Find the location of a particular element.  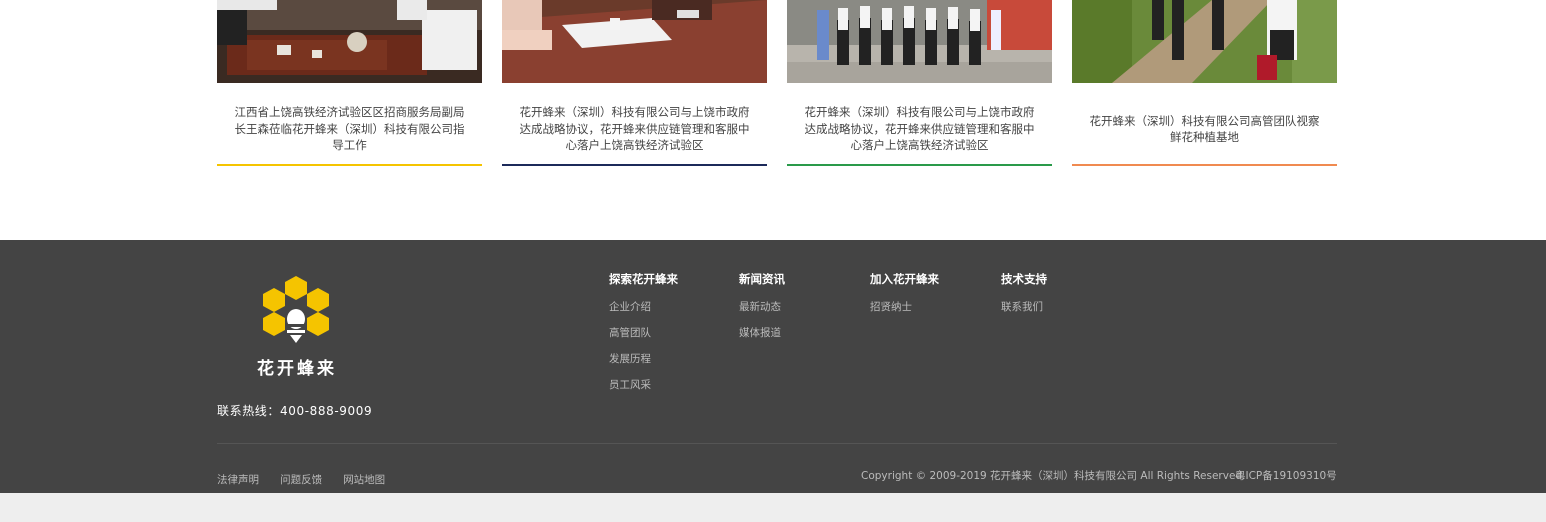

legal-links: 法律声明 问题反馈 网站地图 is located at coordinates (309, 477).